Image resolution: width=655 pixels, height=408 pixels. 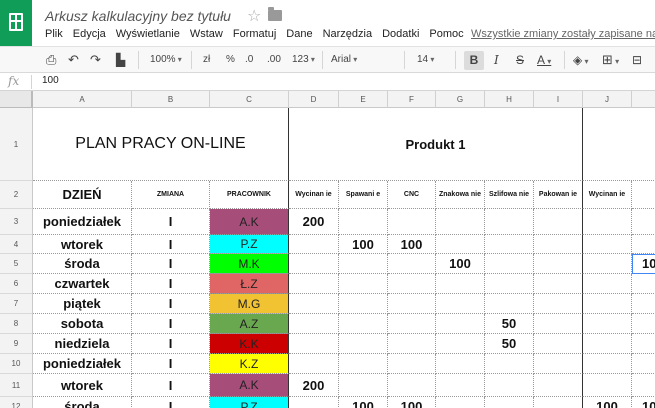 What do you see at coordinates (643, 99) in the screenshot?
I see `column-header-k: K` at bounding box center [643, 99].